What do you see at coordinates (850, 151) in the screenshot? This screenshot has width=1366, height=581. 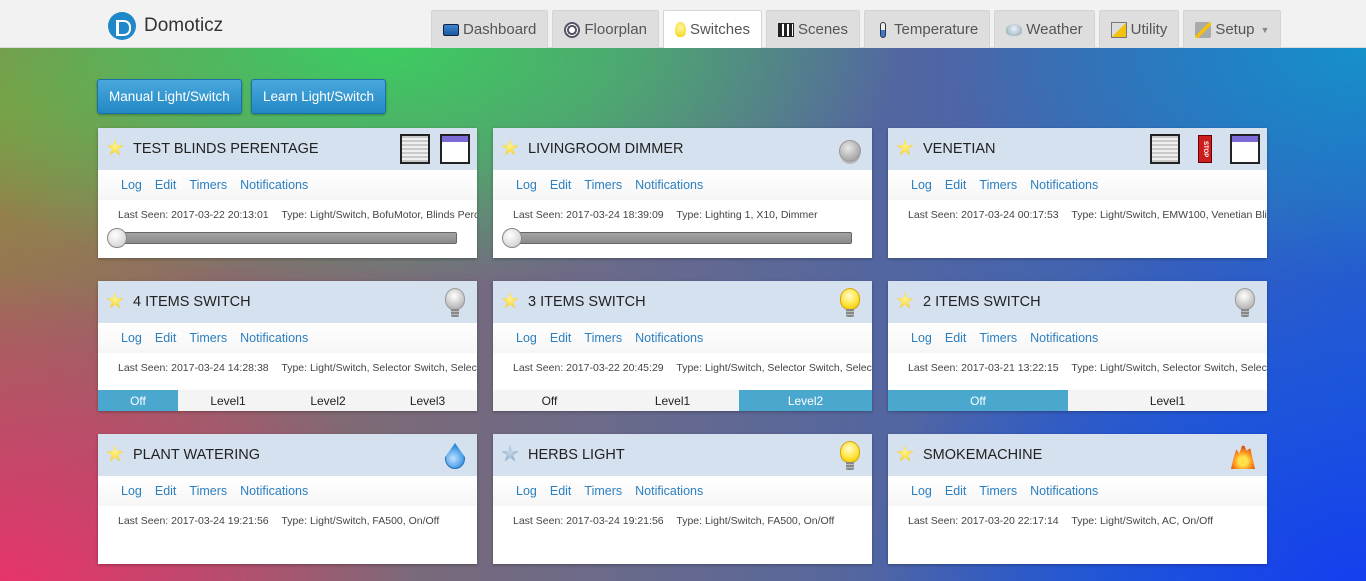 I see `dimmer-icon` at bounding box center [850, 151].